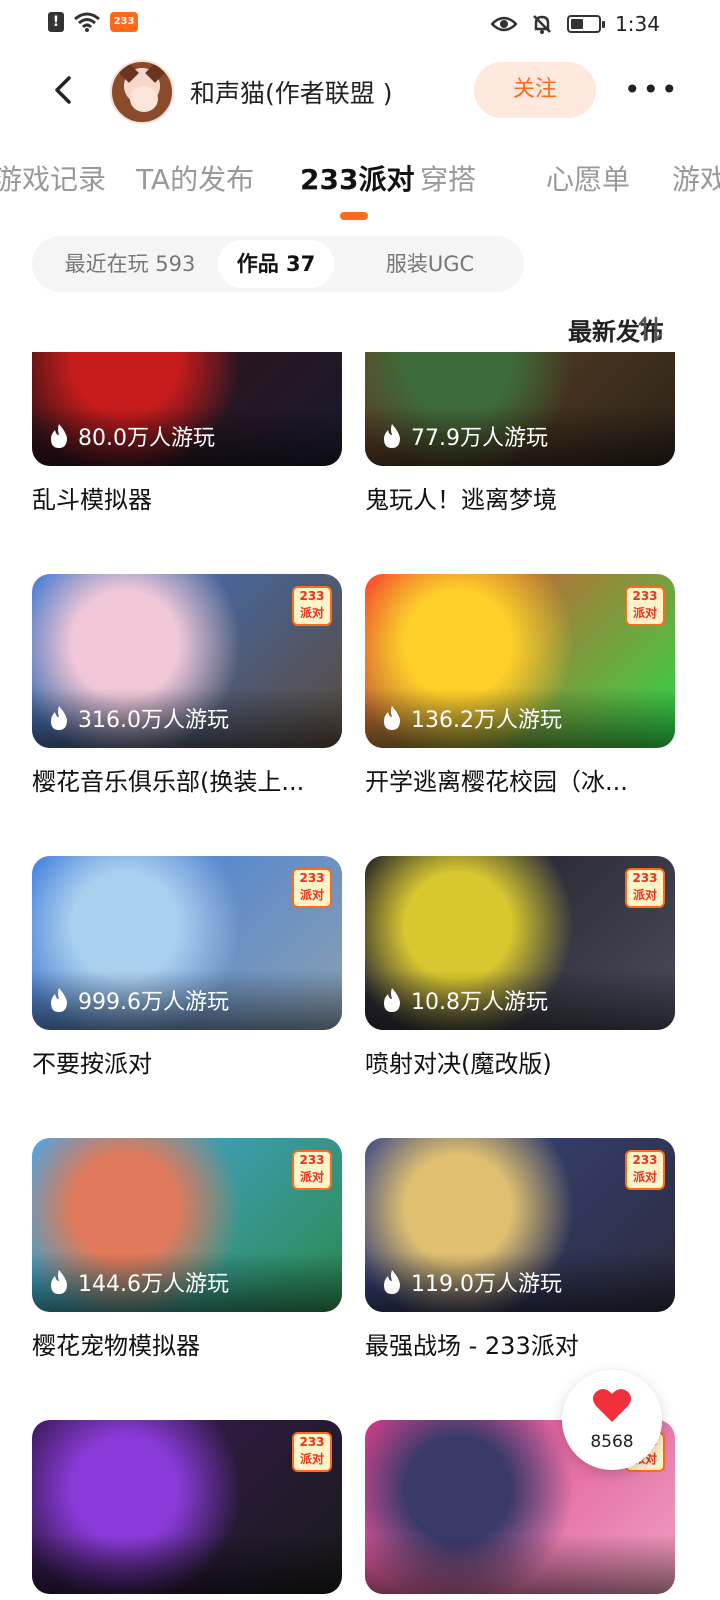  I want to click on play-count: 999.6万人游玩, so click(138, 1000).